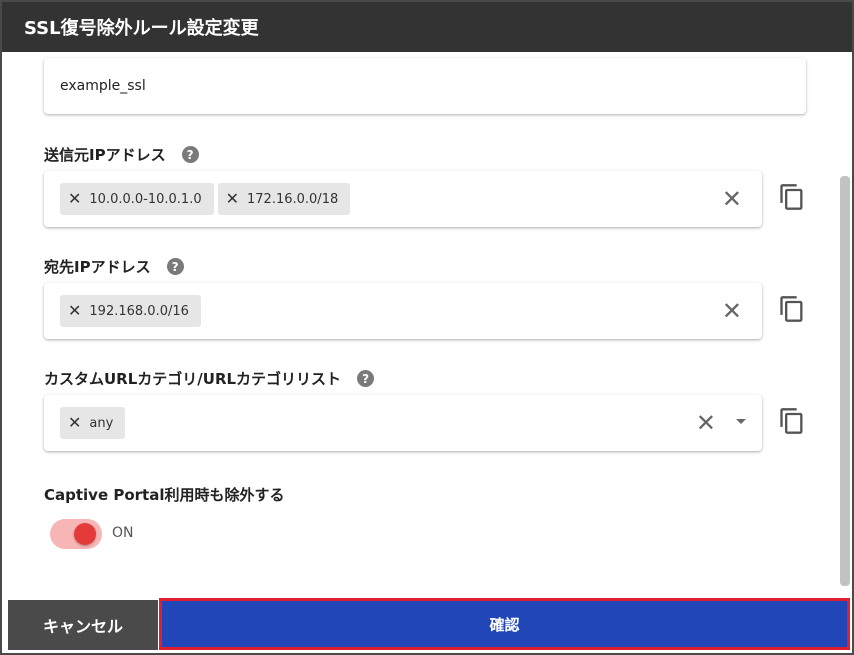 The height and width of the screenshot is (655, 854). I want to click on destination-ip-field: ✕ 192.168.0.0/16 ✕, so click(403, 311).